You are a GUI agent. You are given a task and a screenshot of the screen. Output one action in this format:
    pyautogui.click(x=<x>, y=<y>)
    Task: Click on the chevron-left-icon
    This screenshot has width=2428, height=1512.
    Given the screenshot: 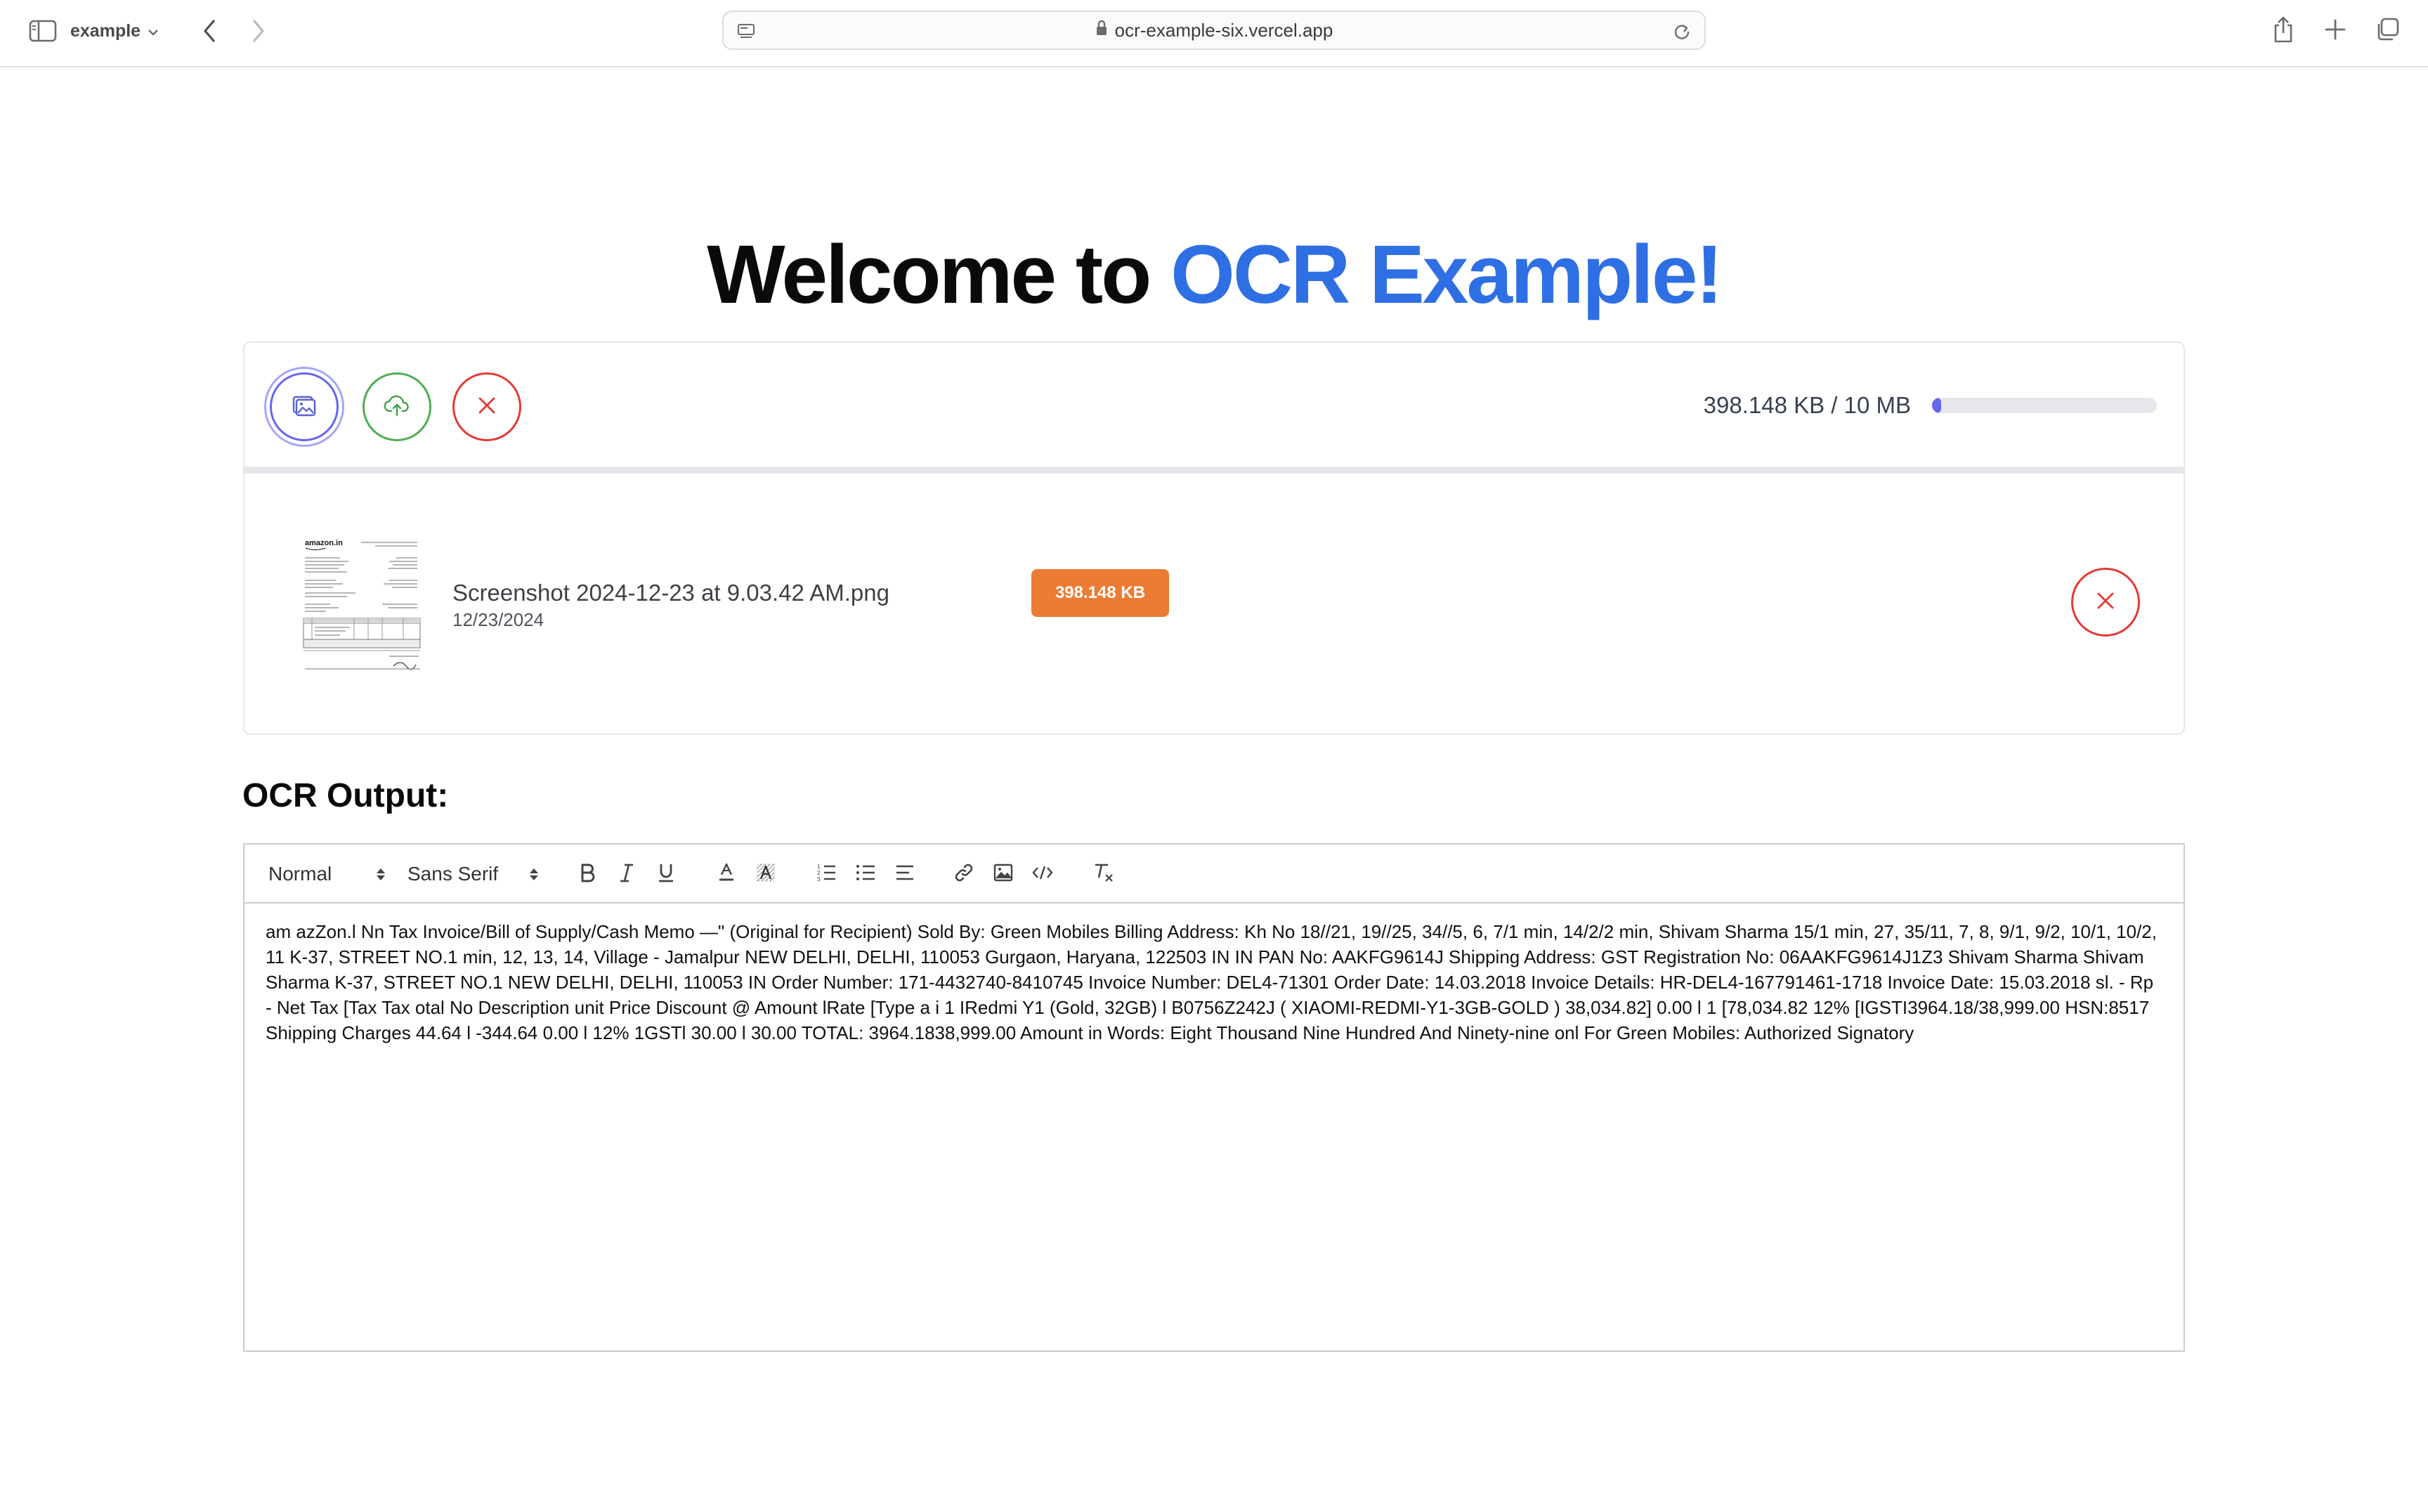 What is the action you would take?
    pyautogui.click(x=210, y=31)
    